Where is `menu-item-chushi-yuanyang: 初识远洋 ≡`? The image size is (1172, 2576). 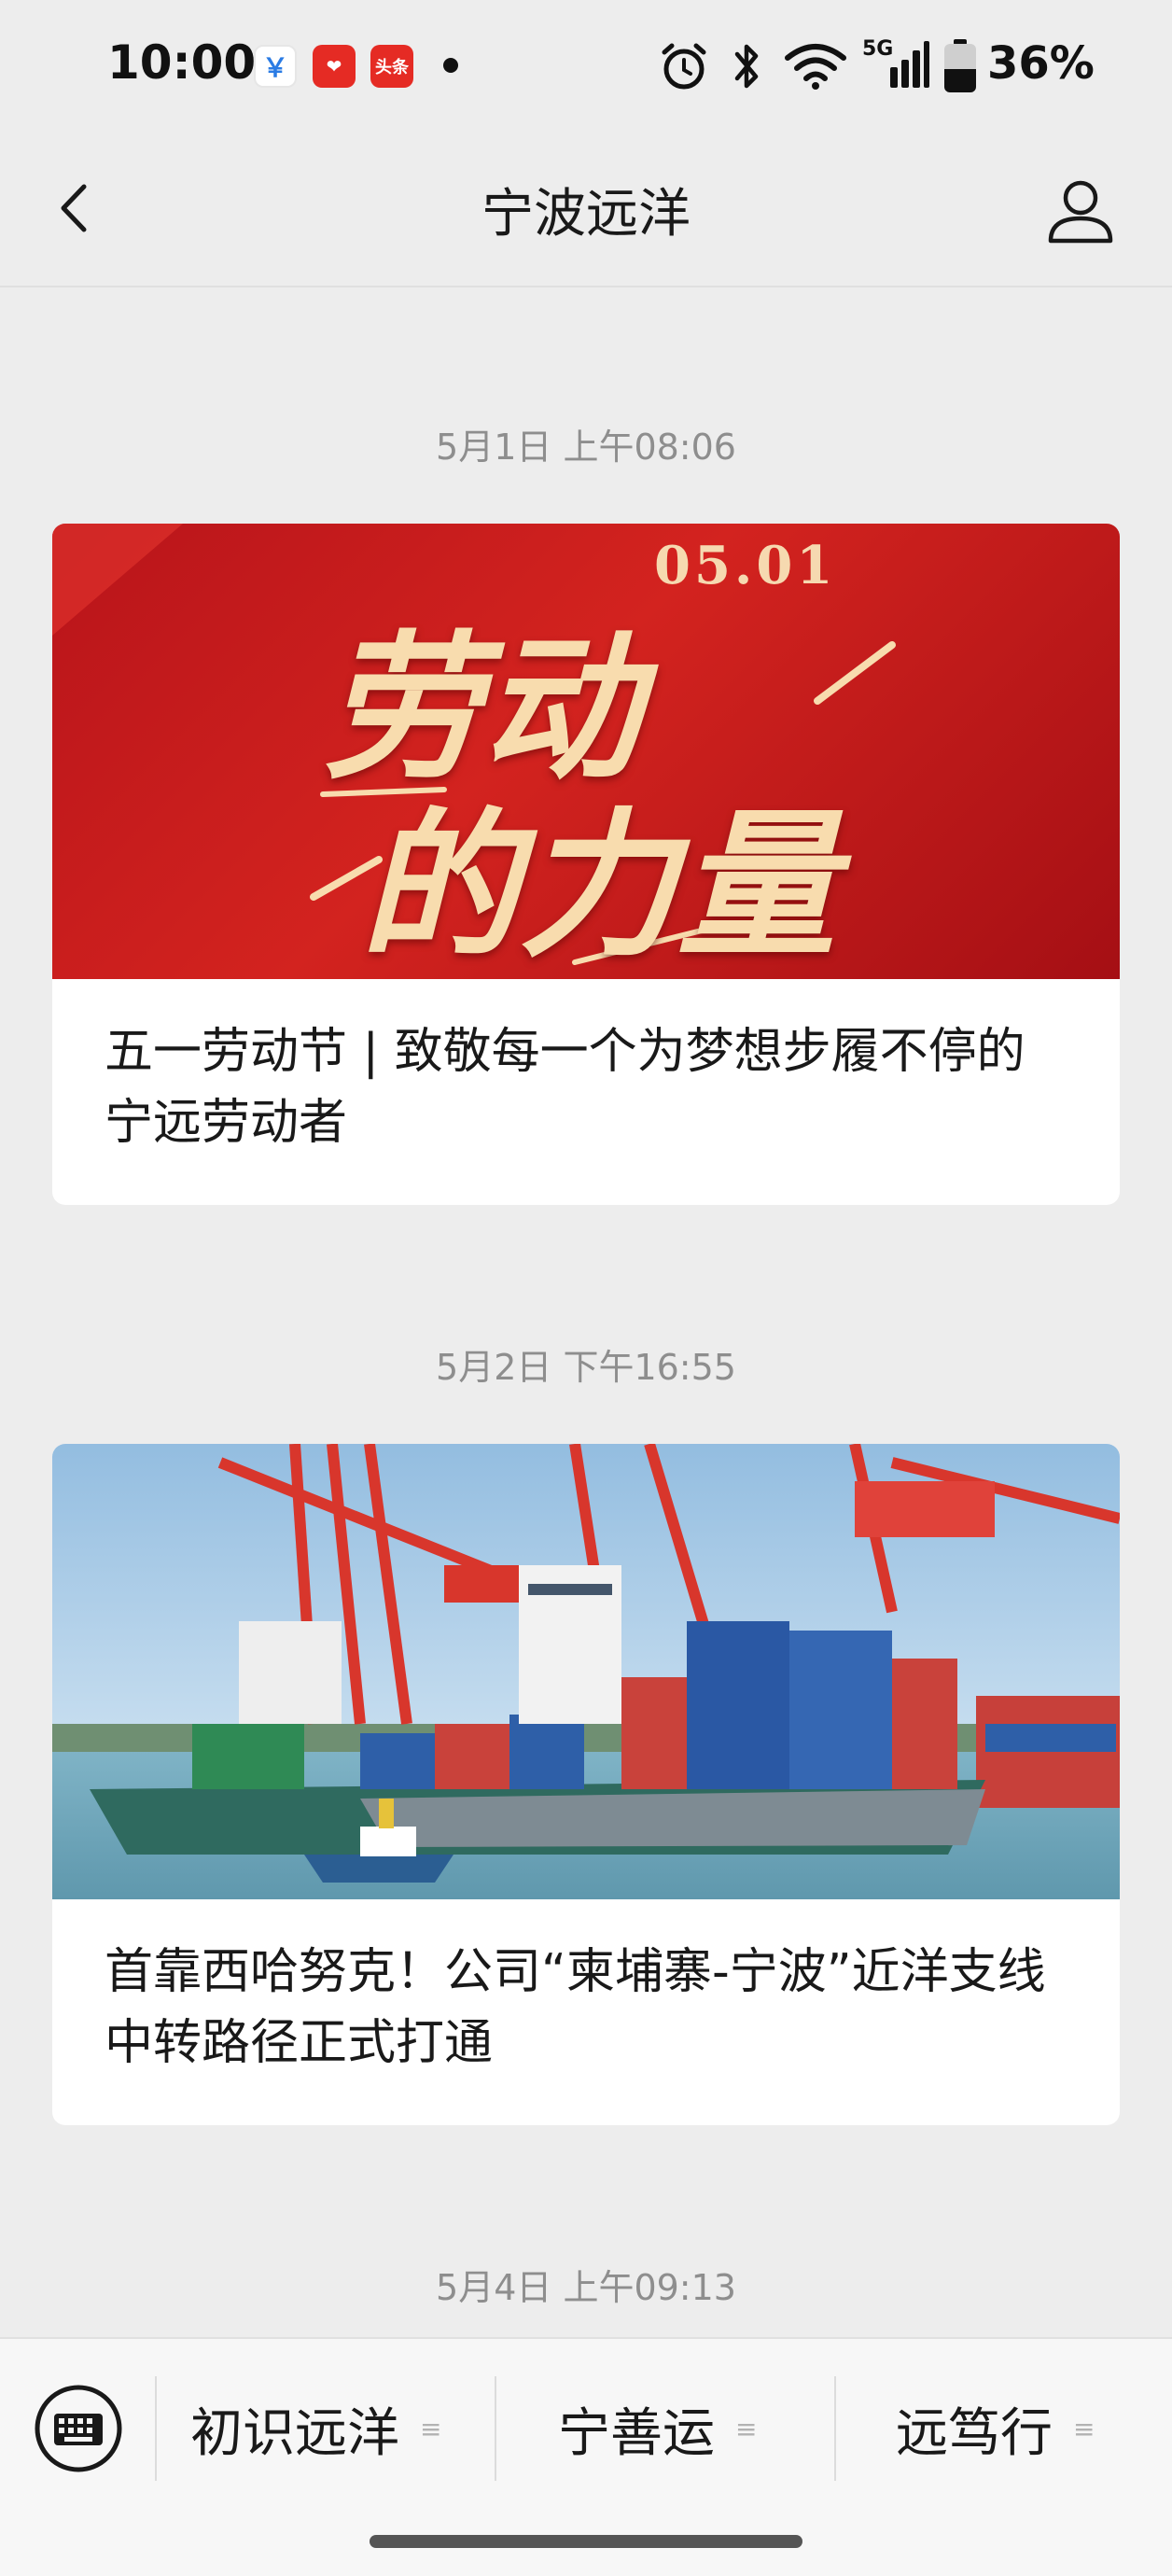
menu-item-chushi-yuanyang: 初识远洋 ≡ is located at coordinates (315, 2428).